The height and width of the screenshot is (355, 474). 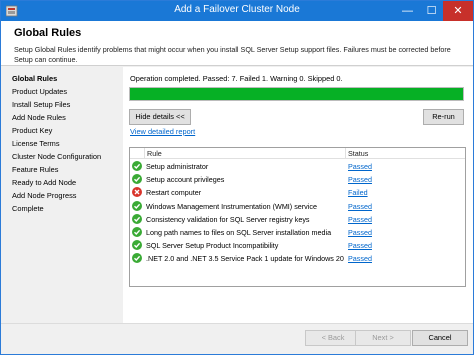 I want to click on progress-bar, so click(x=296, y=94).